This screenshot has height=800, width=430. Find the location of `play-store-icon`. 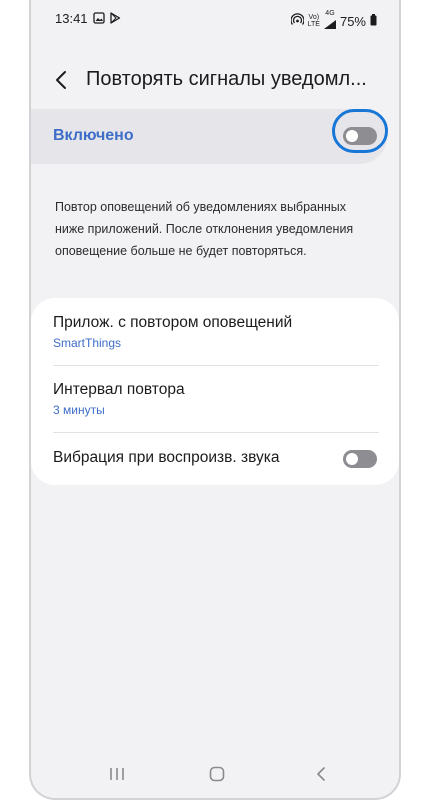

play-store-icon is located at coordinates (115, 19).